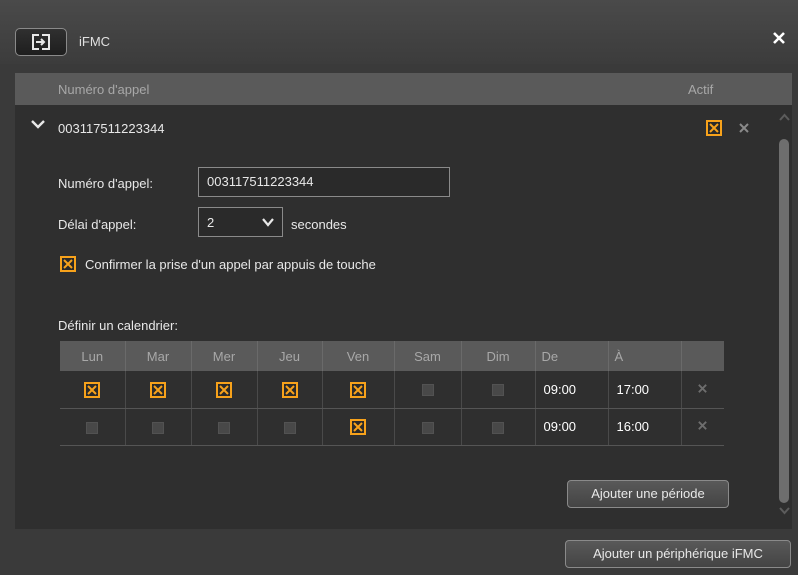  Describe the element at coordinates (498, 356) in the screenshot. I see `col-dim: Dim` at that location.